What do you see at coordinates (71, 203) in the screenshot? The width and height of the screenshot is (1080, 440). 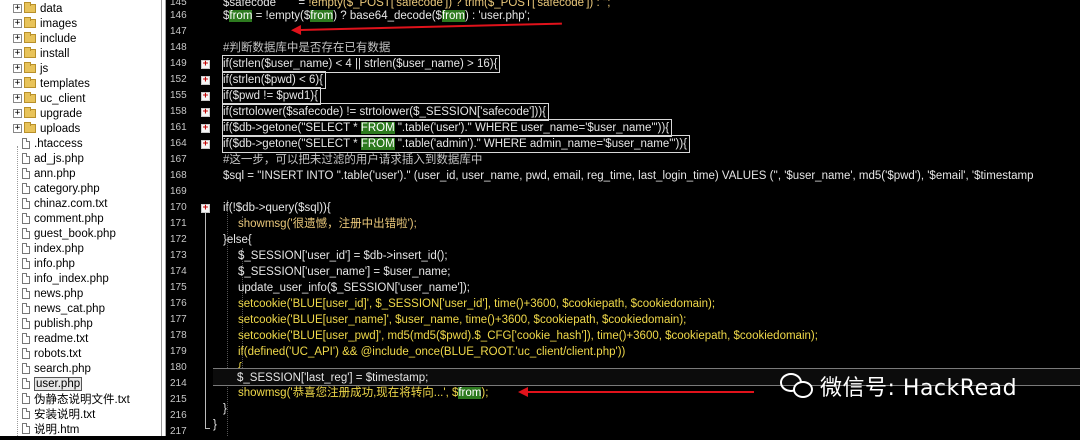 I see `file-label: chinaz.com.txt` at bounding box center [71, 203].